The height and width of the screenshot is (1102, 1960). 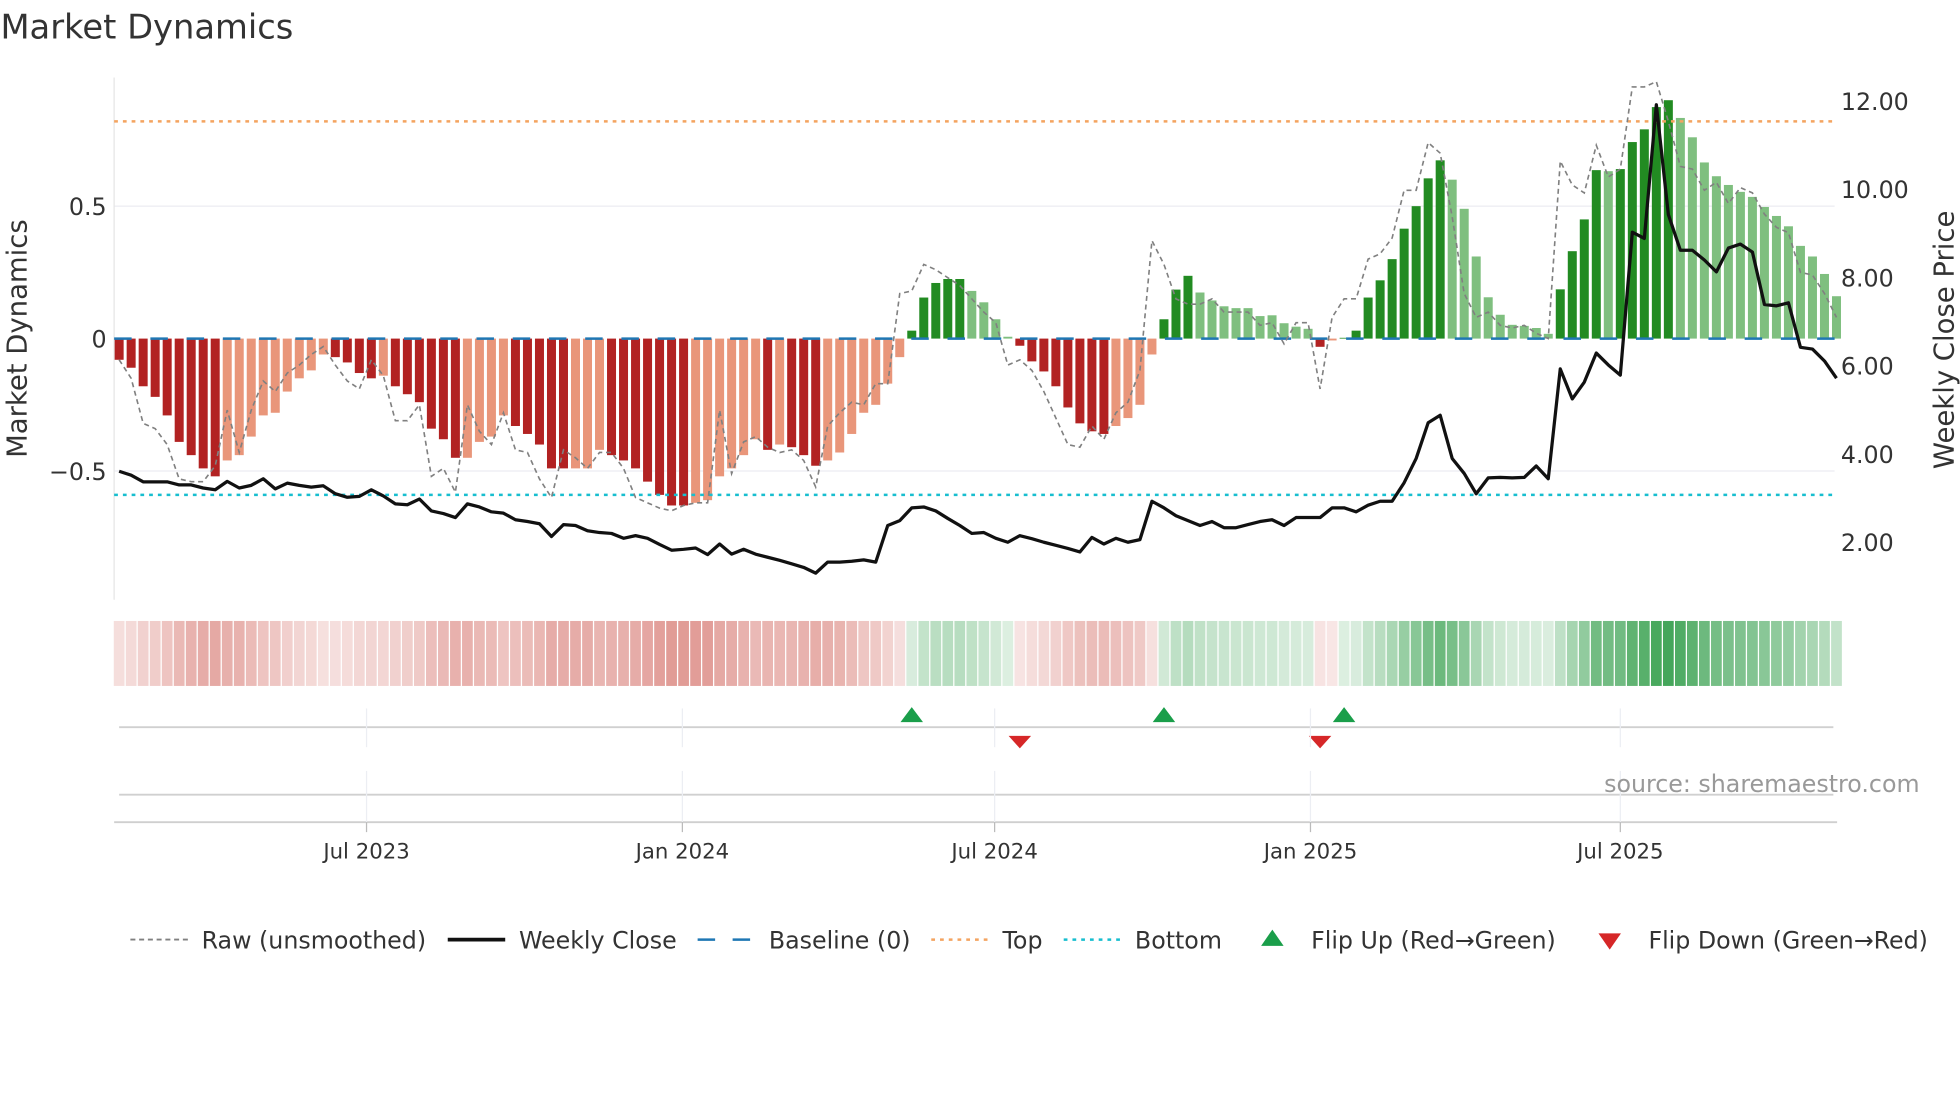 What do you see at coordinates (682, 851) in the screenshot?
I see `x-tick-label: Jan 2024` at bounding box center [682, 851].